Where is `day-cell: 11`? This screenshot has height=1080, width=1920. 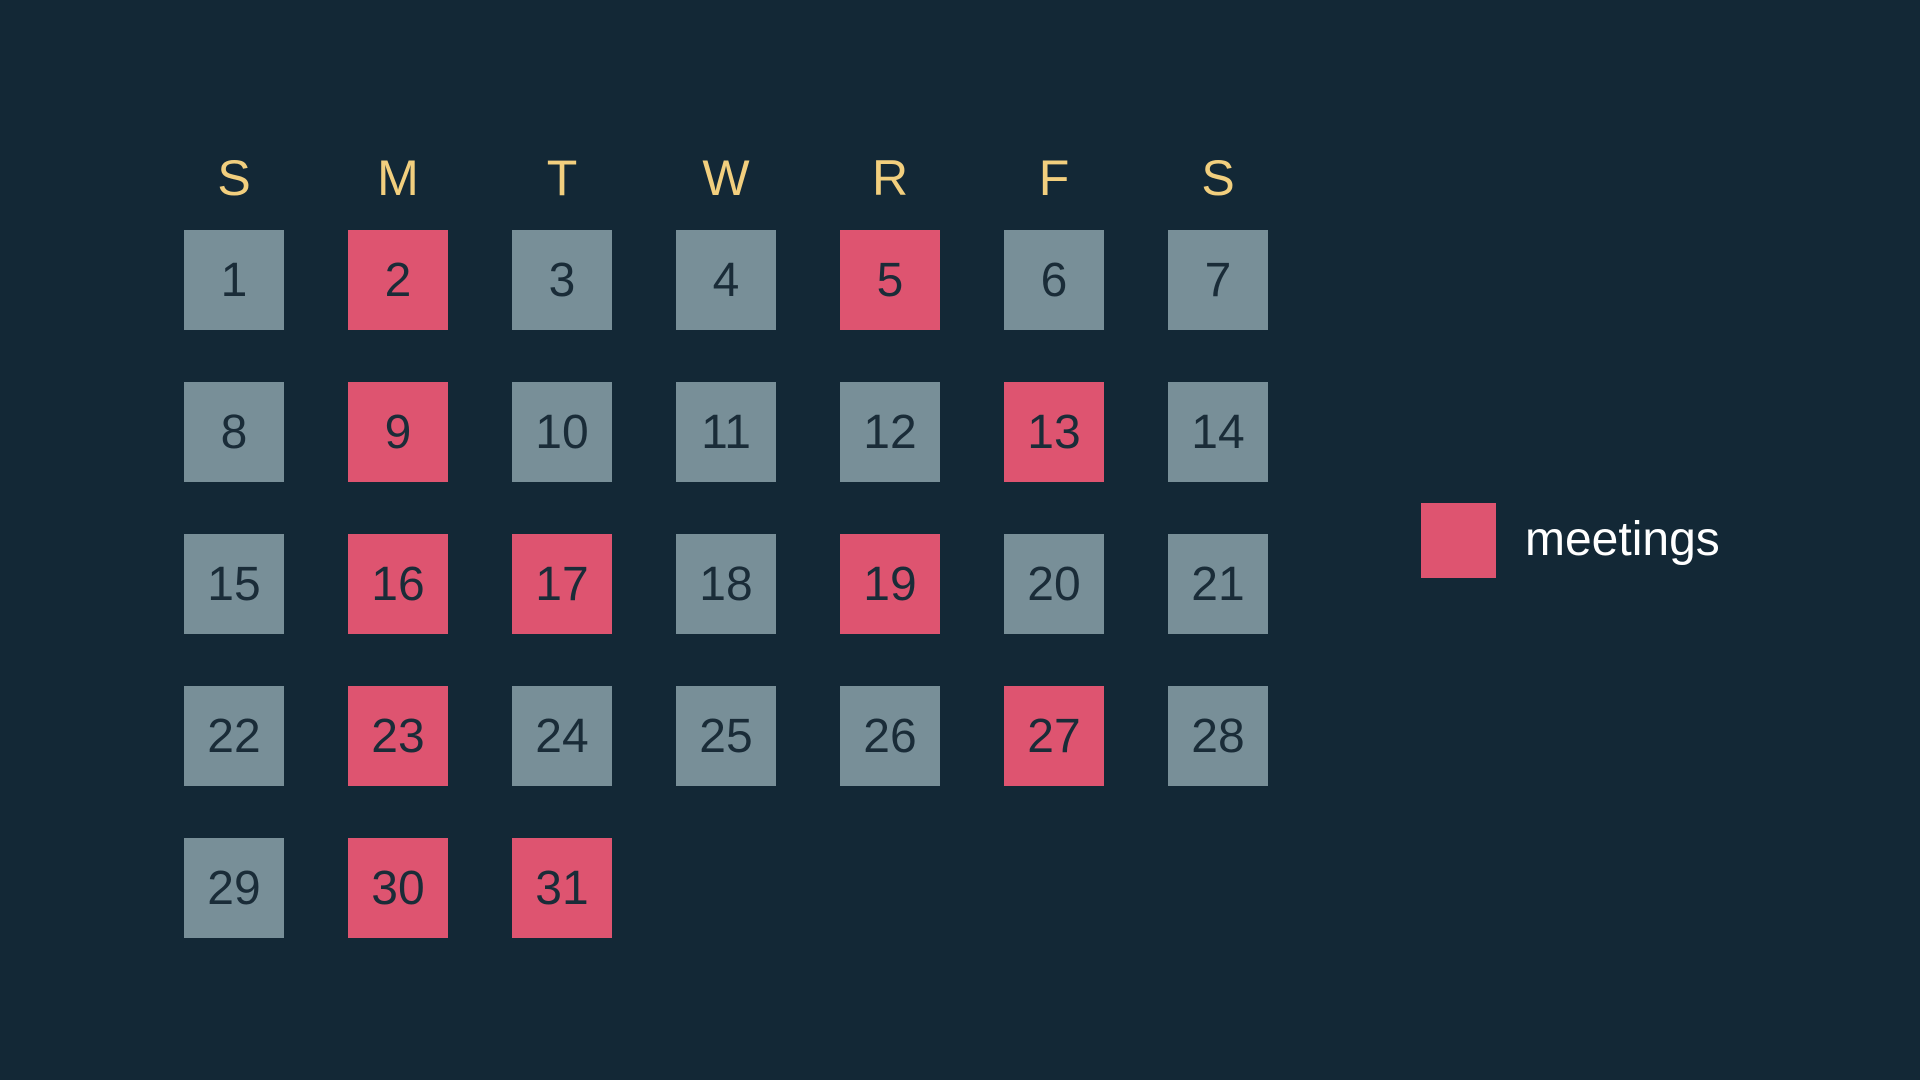 day-cell: 11 is located at coordinates (726, 432).